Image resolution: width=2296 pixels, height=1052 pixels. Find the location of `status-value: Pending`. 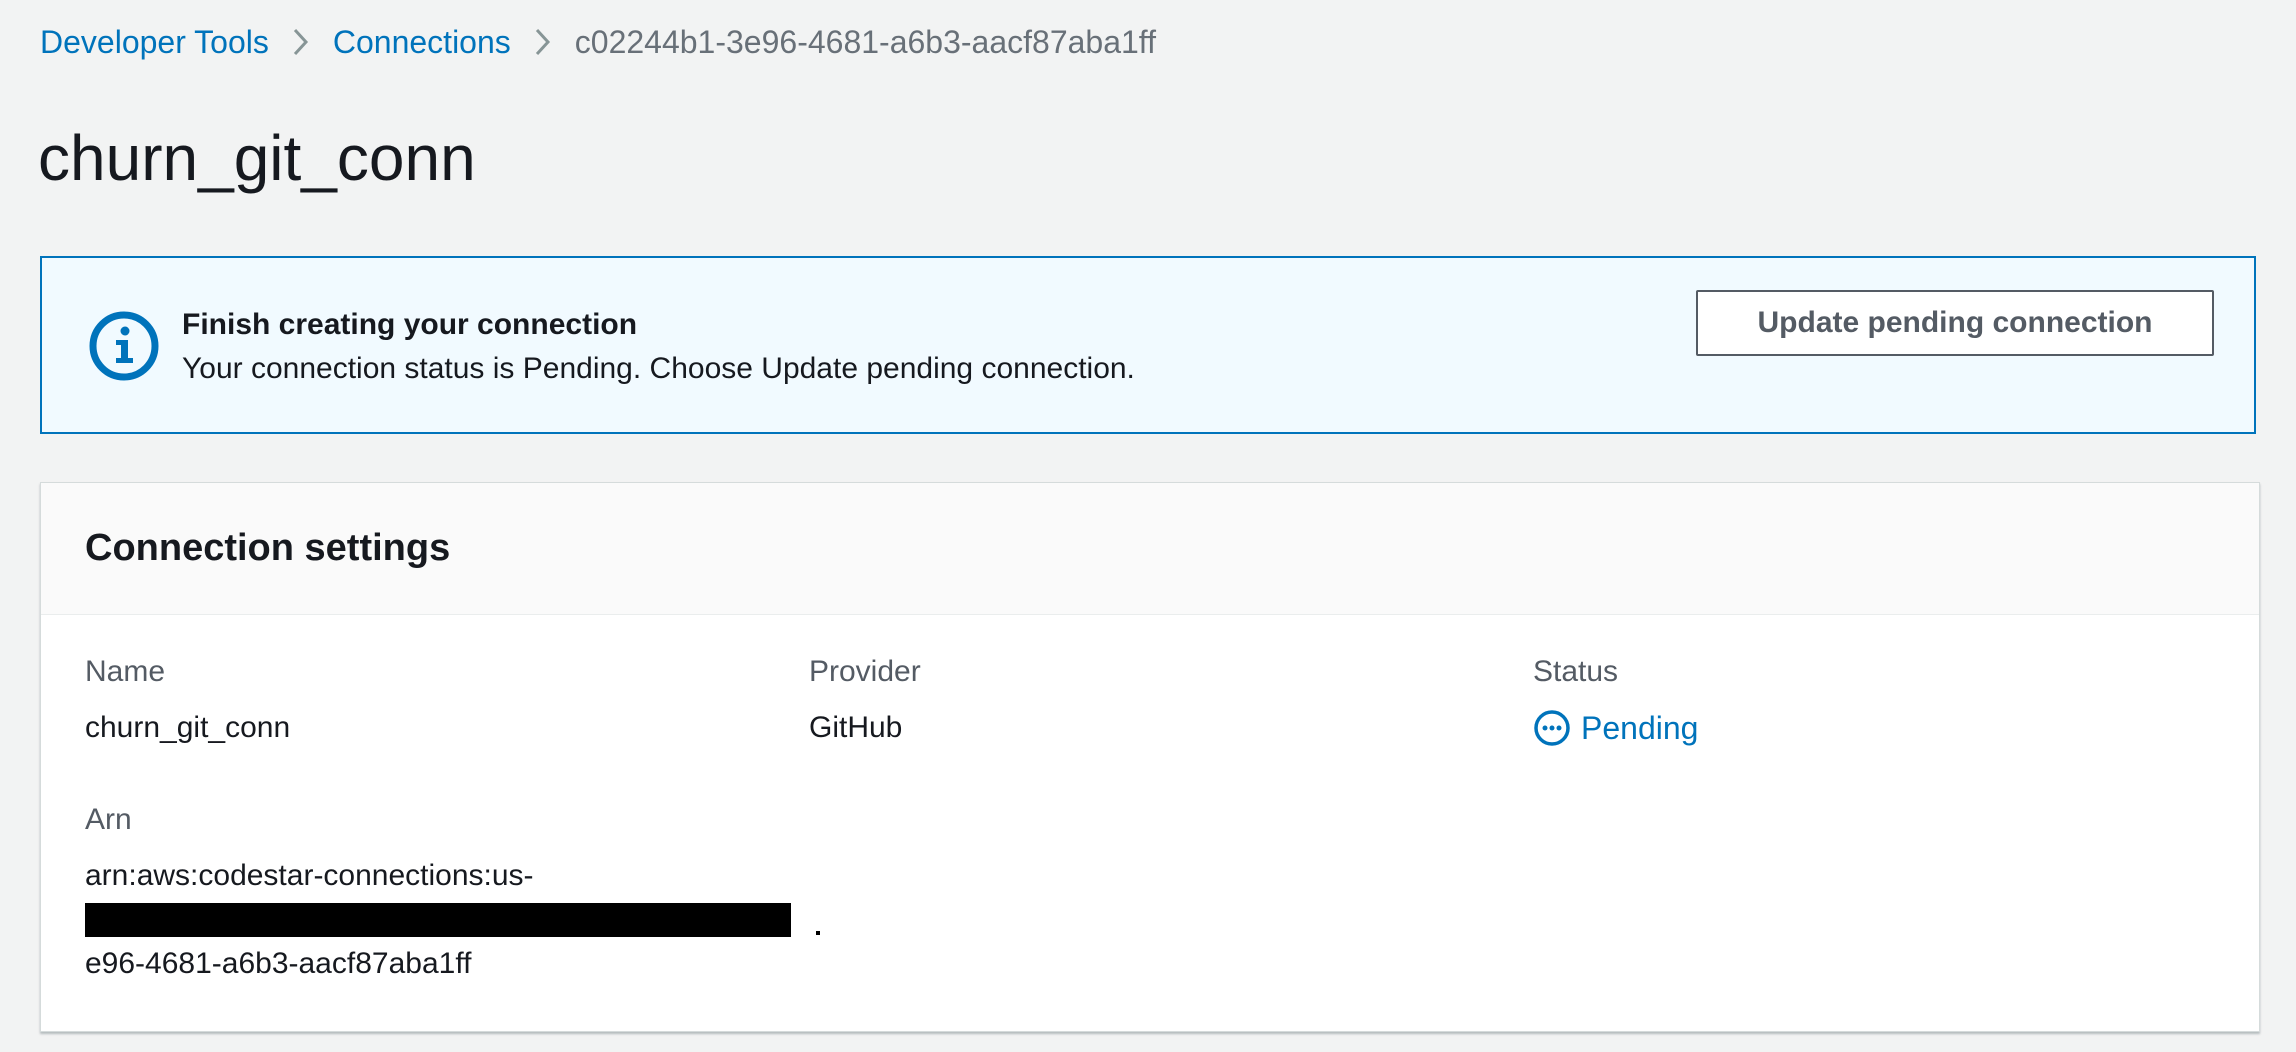

status-value: Pending is located at coordinates (1615, 728).